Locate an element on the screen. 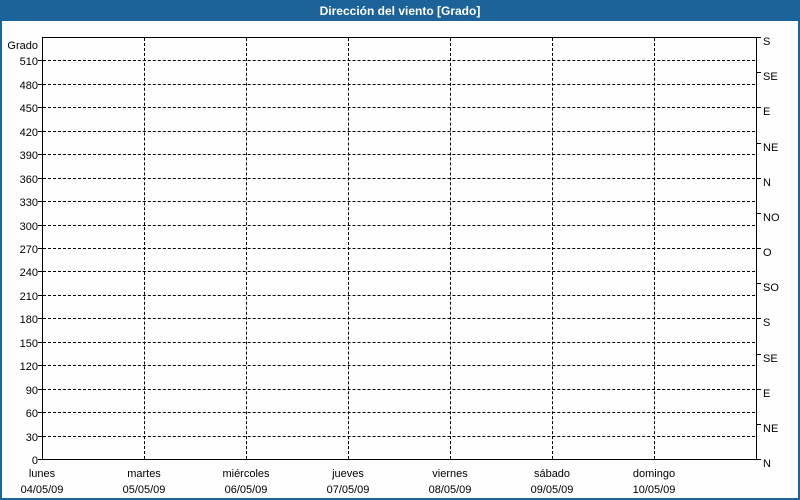  day-date-label: 05/05/09 is located at coordinates (144, 490).